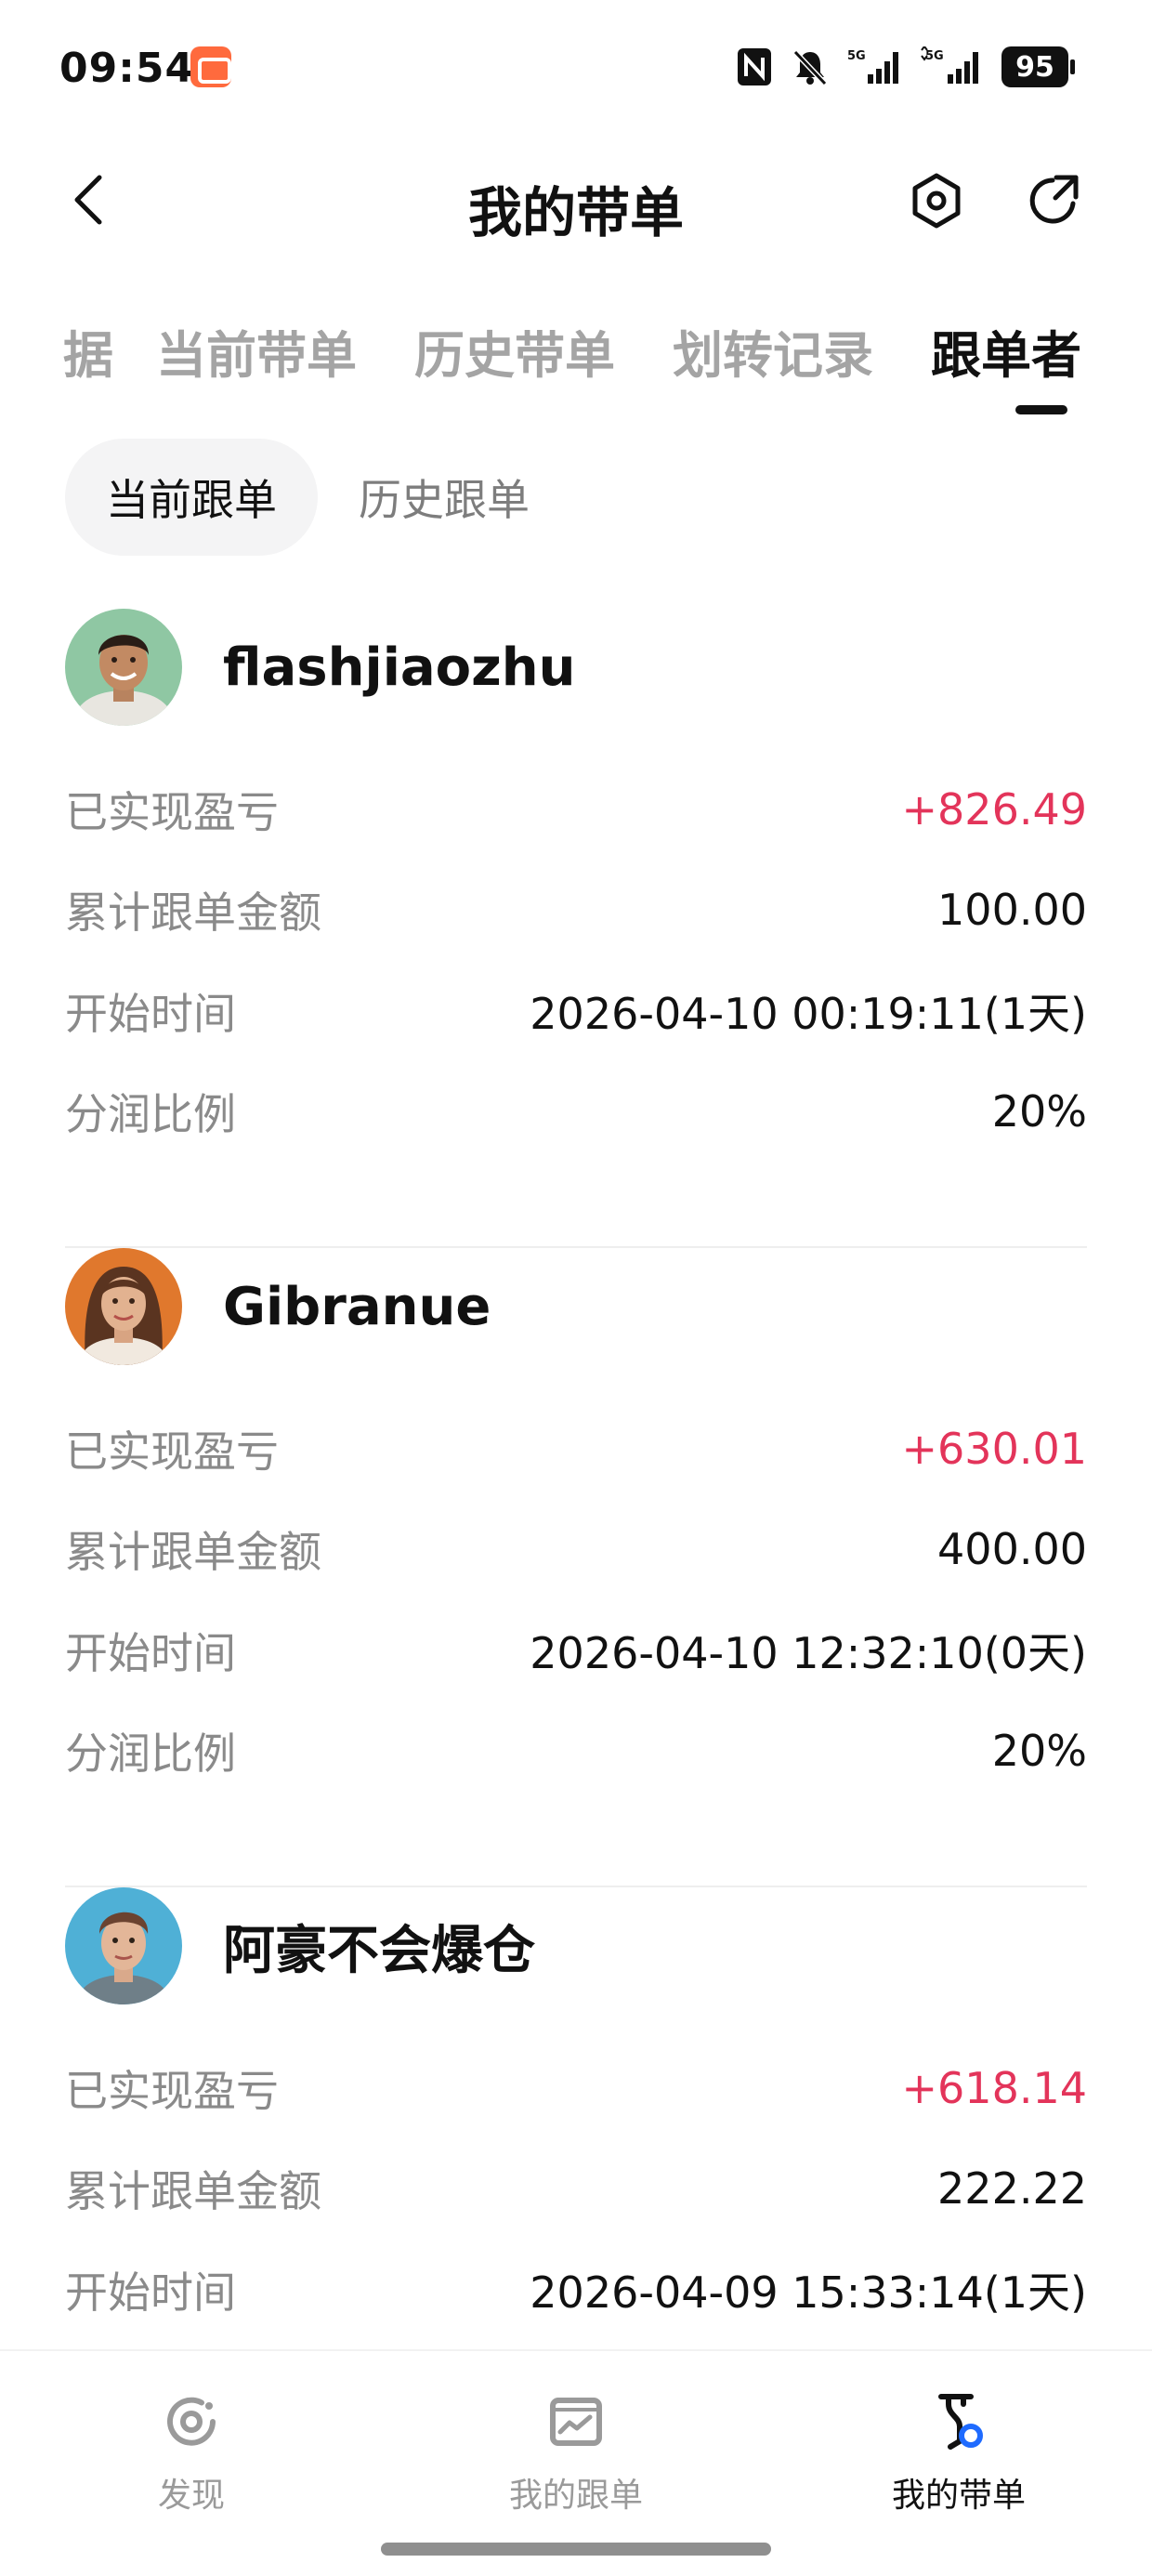 The width and height of the screenshot is (1152, 2576). Describe the element at coordinates (357, 1306) in the screenshot. I see `follower-name: Gibranue` at that location.